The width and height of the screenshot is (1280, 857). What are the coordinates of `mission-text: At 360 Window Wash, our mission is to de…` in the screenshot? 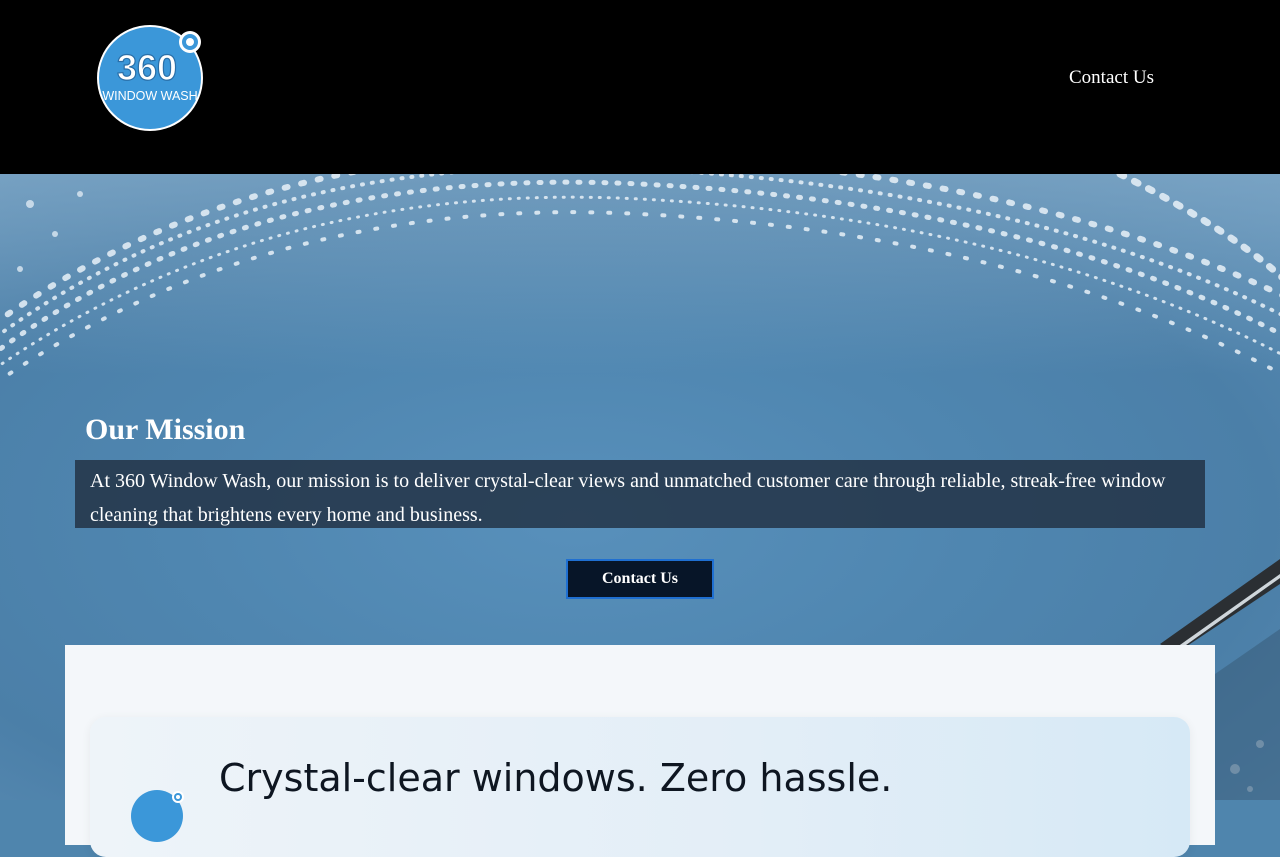 It's located at (628, 498).